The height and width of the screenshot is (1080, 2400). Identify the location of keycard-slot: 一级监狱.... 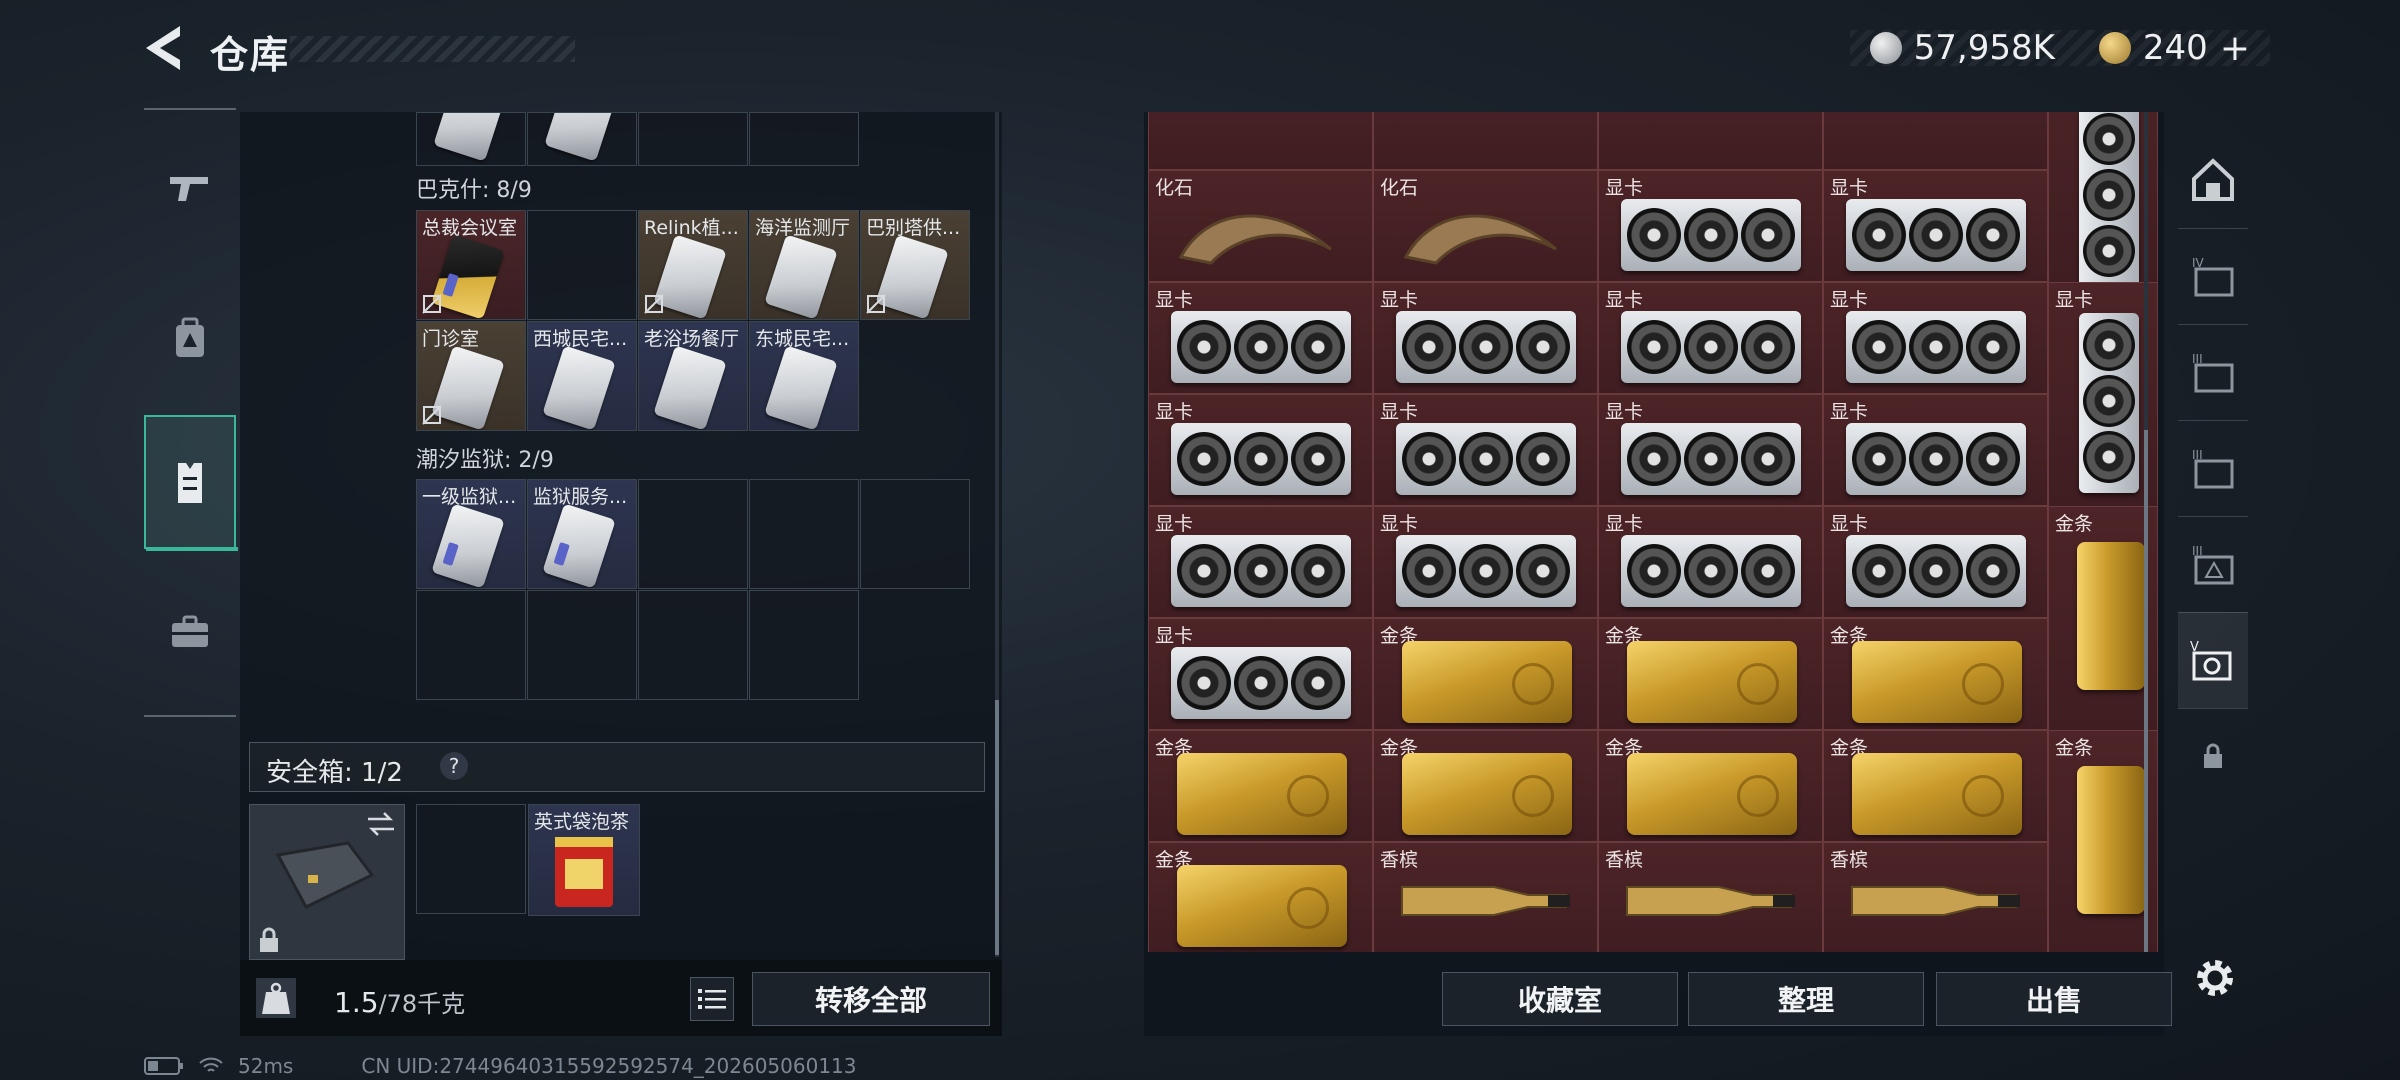
(471, 534).